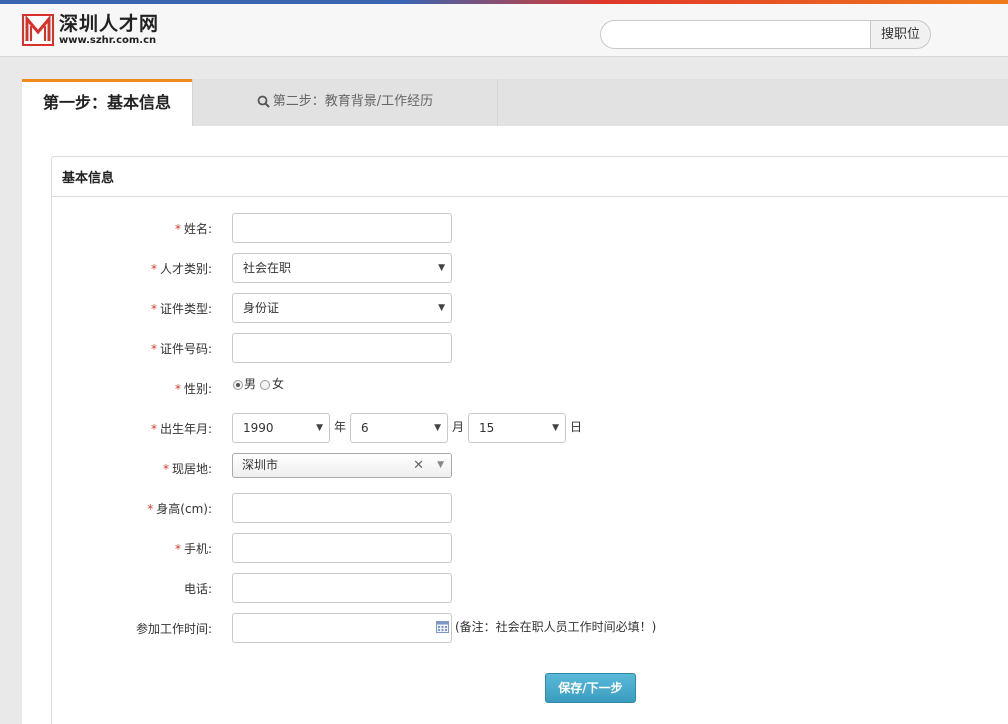 Image resolution: width=1008 pixels, height=724 pixels. I want to click on search-jobs-button: 搜职位, so click(900, 34).